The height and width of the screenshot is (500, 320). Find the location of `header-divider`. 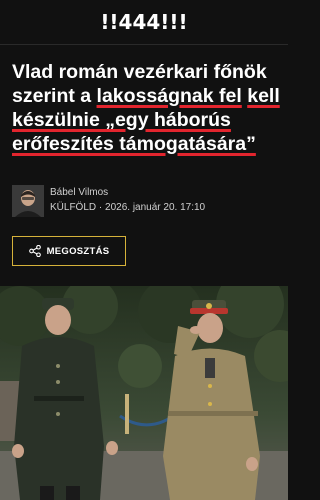

header-divider is located at coordinates (144, 44).